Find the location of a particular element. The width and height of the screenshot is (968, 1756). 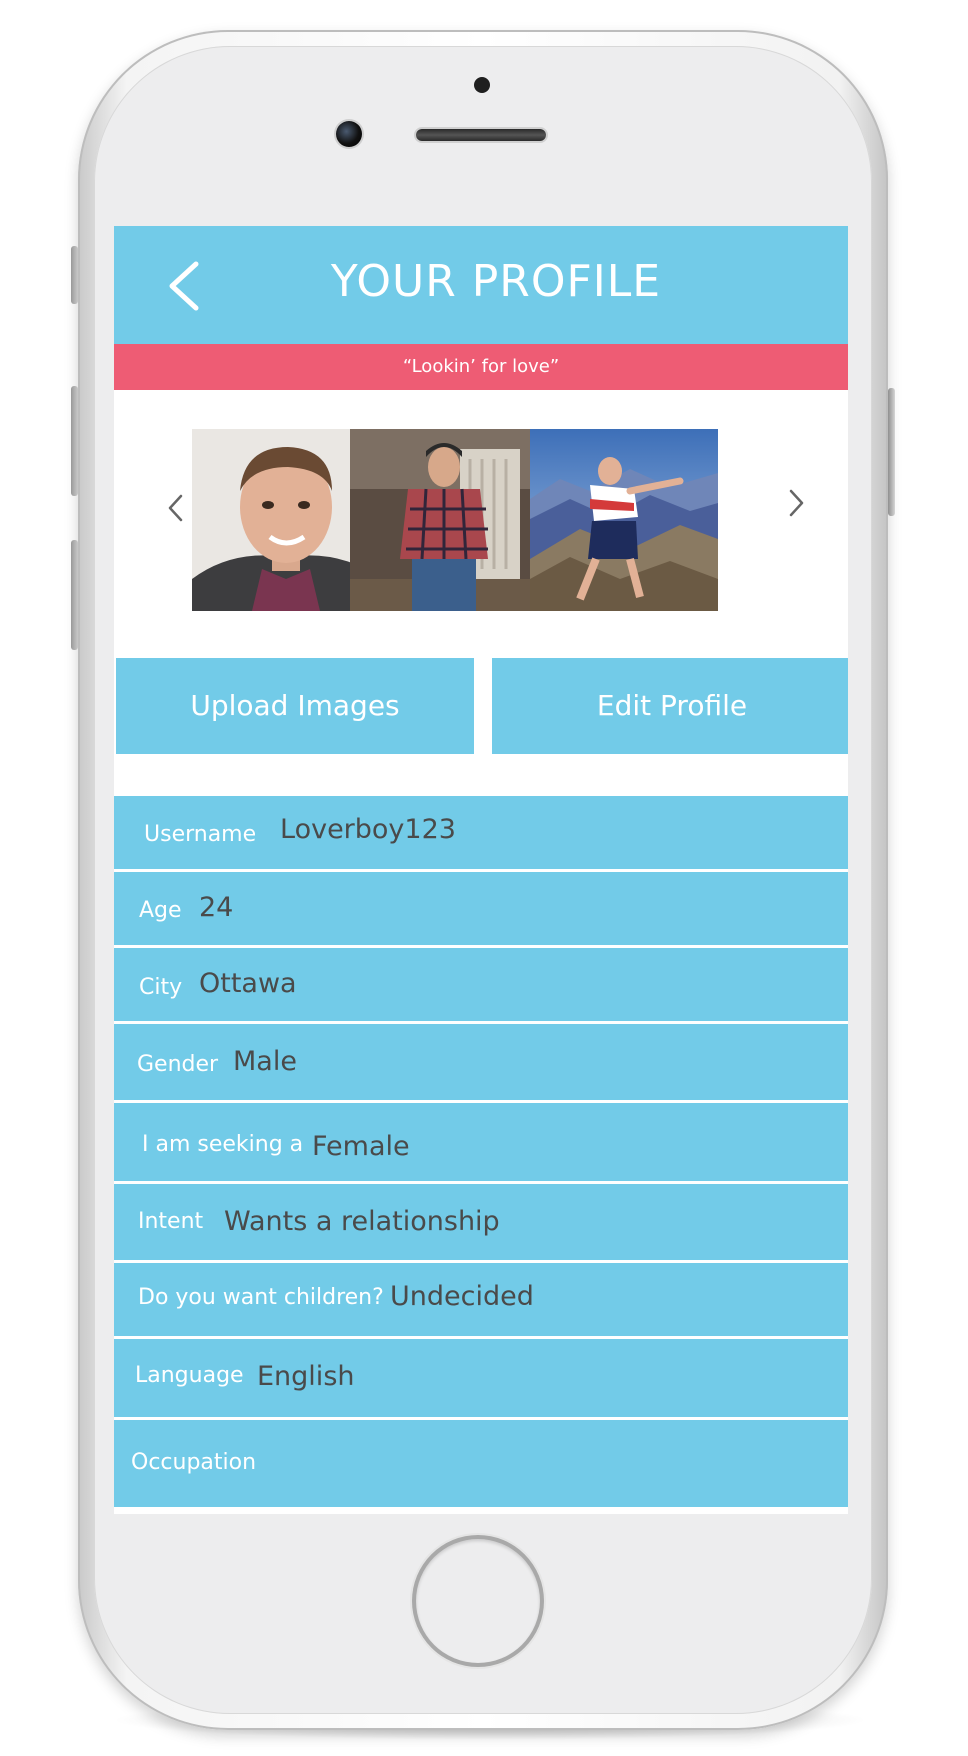

field-value: 24 is located at coordinates (216, 907).